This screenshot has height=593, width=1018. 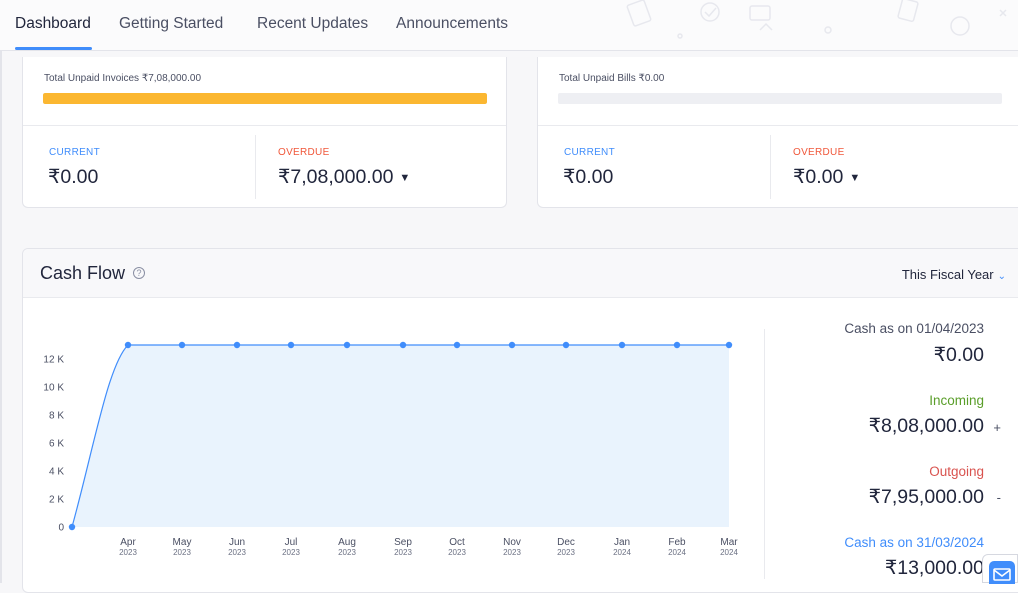 I want to click on x-tick-label: Sep, so click(x=403, y=542).